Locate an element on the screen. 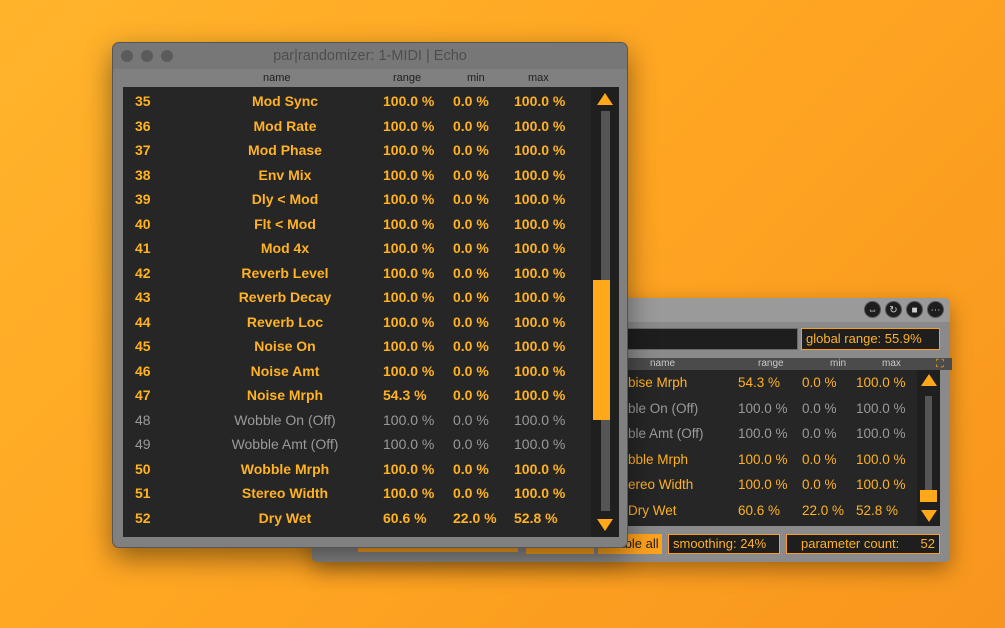  back-parameter-row: Dry Wet 60.6 % 22.0 % 52.8 % is located at coordinates (772, 511).